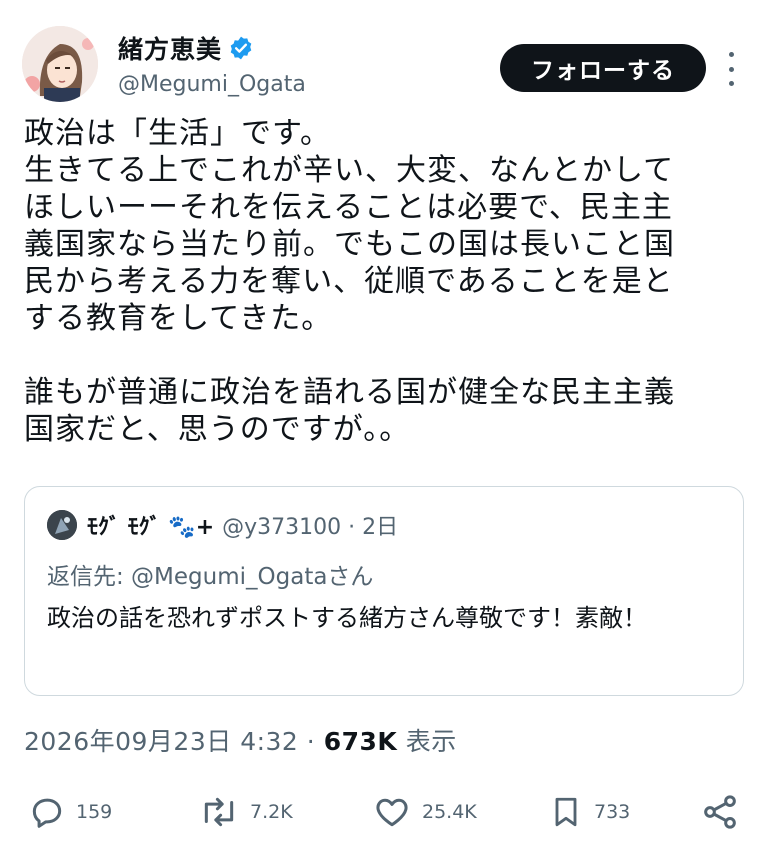  Describe the element at coordinates (384, 64) in the screenshot. I see `post-header: 緒方恵美 @Megumi_Ogata フォローする` at that location.